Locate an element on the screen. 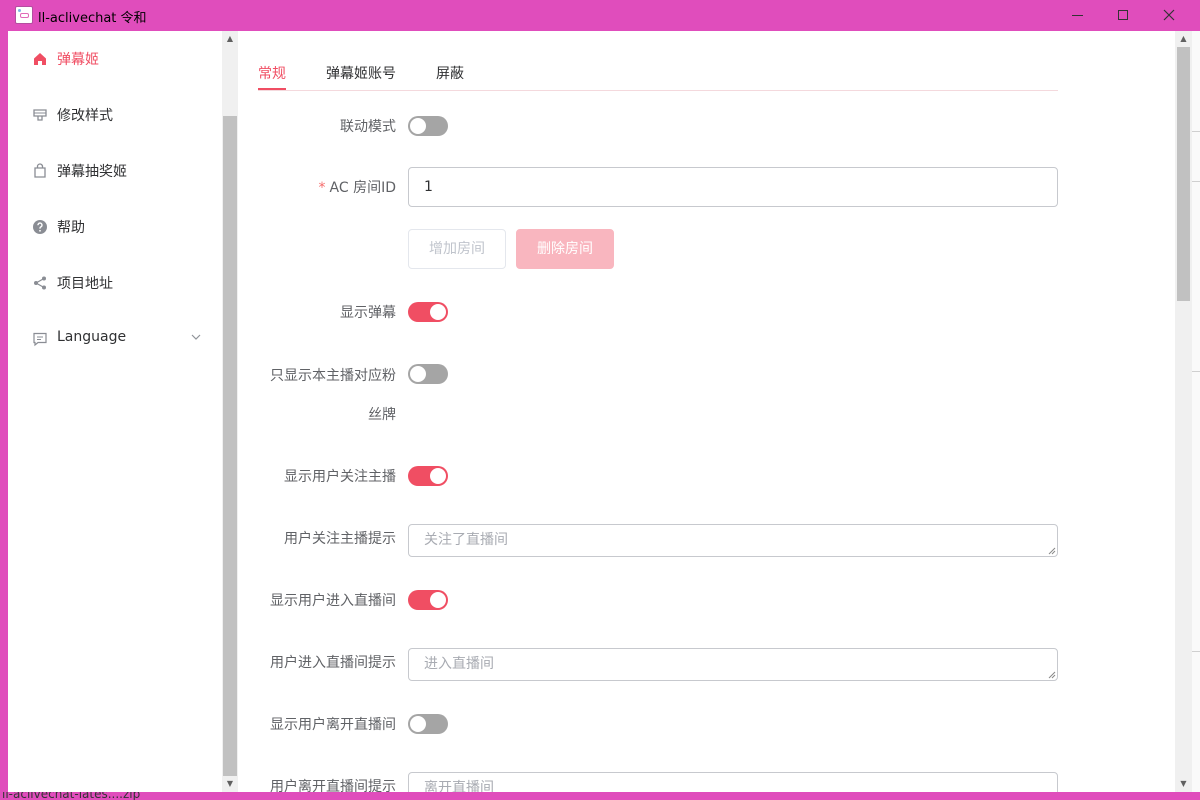 This screenshot has width=1200, height=800. tab-active-indicator is located at coordinates (272, 89).